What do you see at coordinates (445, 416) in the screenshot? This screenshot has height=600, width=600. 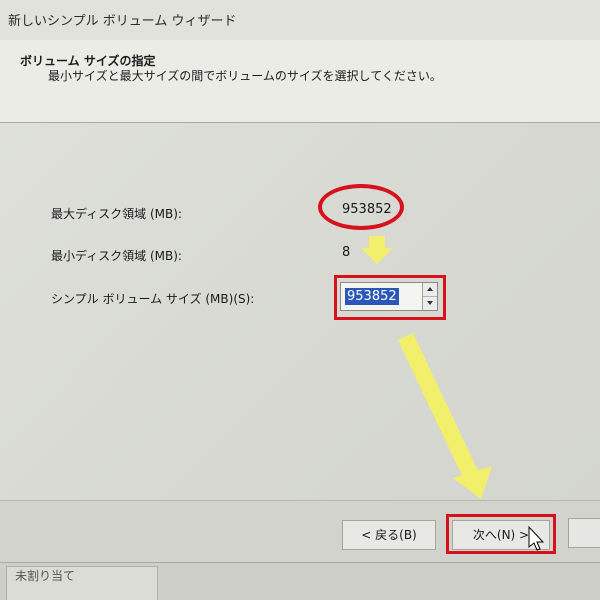 I see `long-arrow-icon` at bounding box center [445, 416].